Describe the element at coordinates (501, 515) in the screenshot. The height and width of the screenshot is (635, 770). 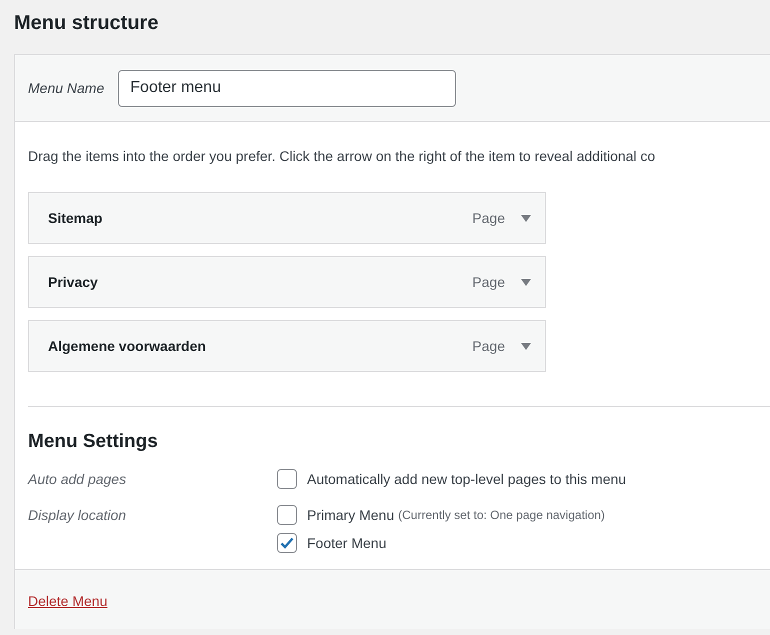
I see `location-note: (Currently set to: One page navigation)` at that location.